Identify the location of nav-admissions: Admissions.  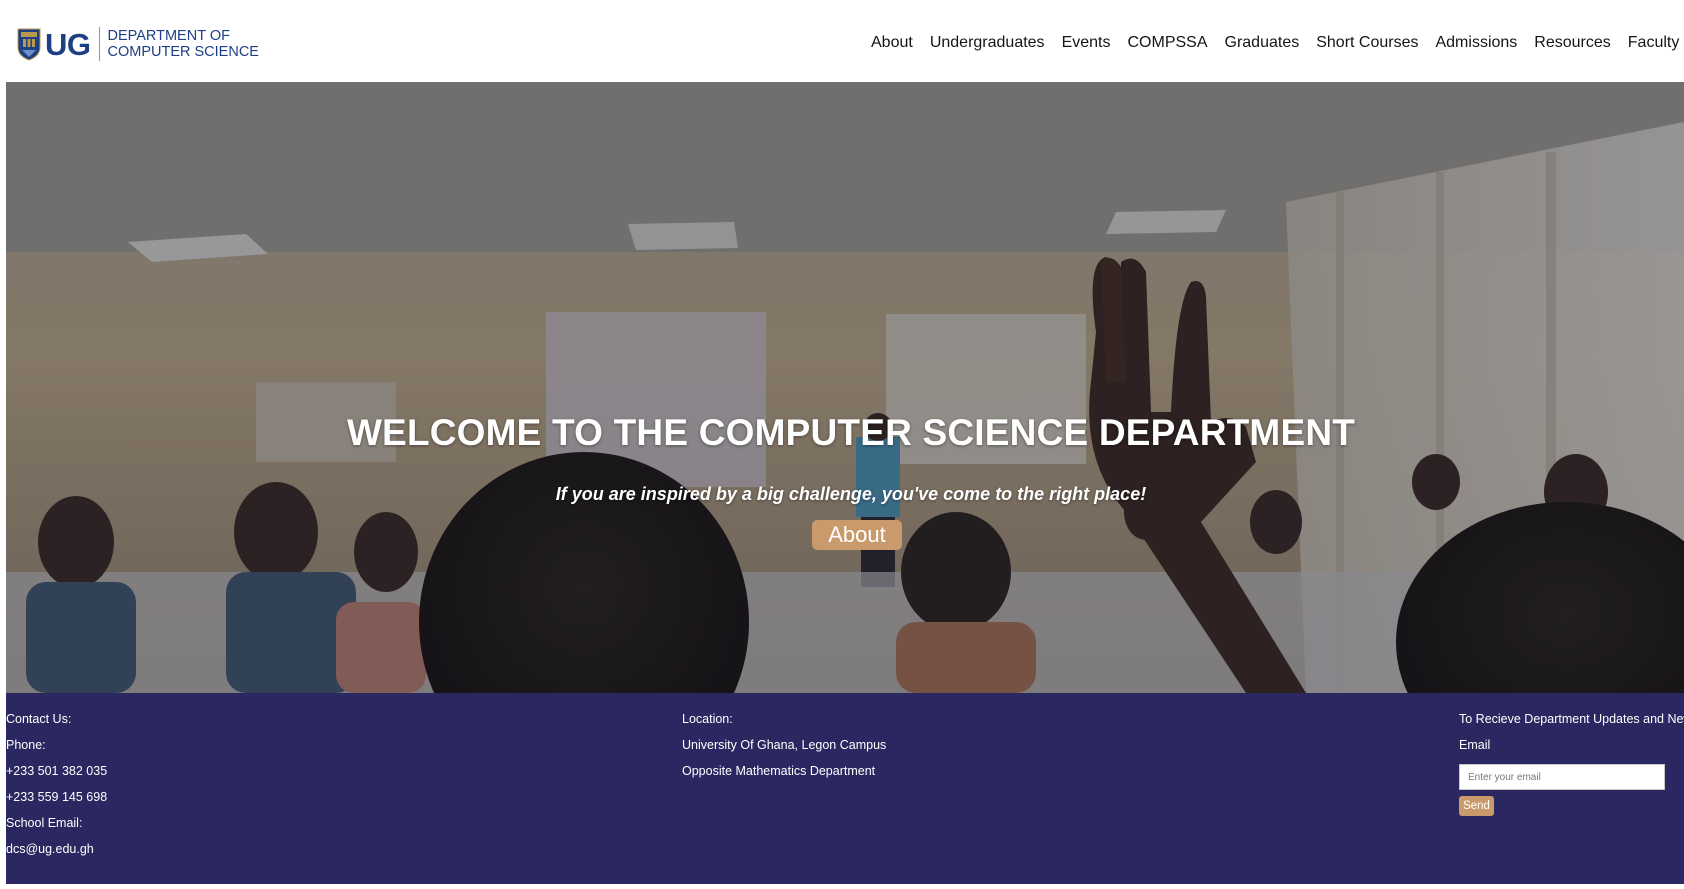
(1476, 43).